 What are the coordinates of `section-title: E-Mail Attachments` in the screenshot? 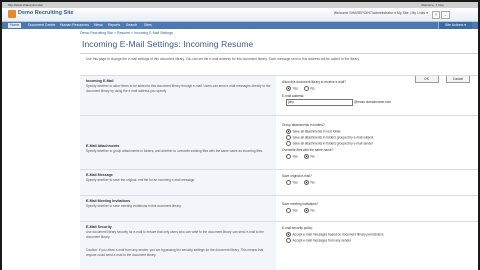 It's located at (103, 146).